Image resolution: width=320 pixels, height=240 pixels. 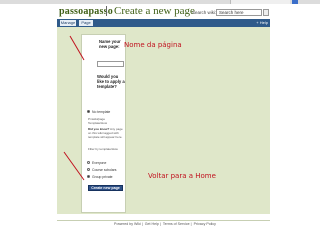 What do you see at coordinates (152, 224) in the screenshot?
I see `footer-link-help: Get Help` at bounding box center [152, 224].